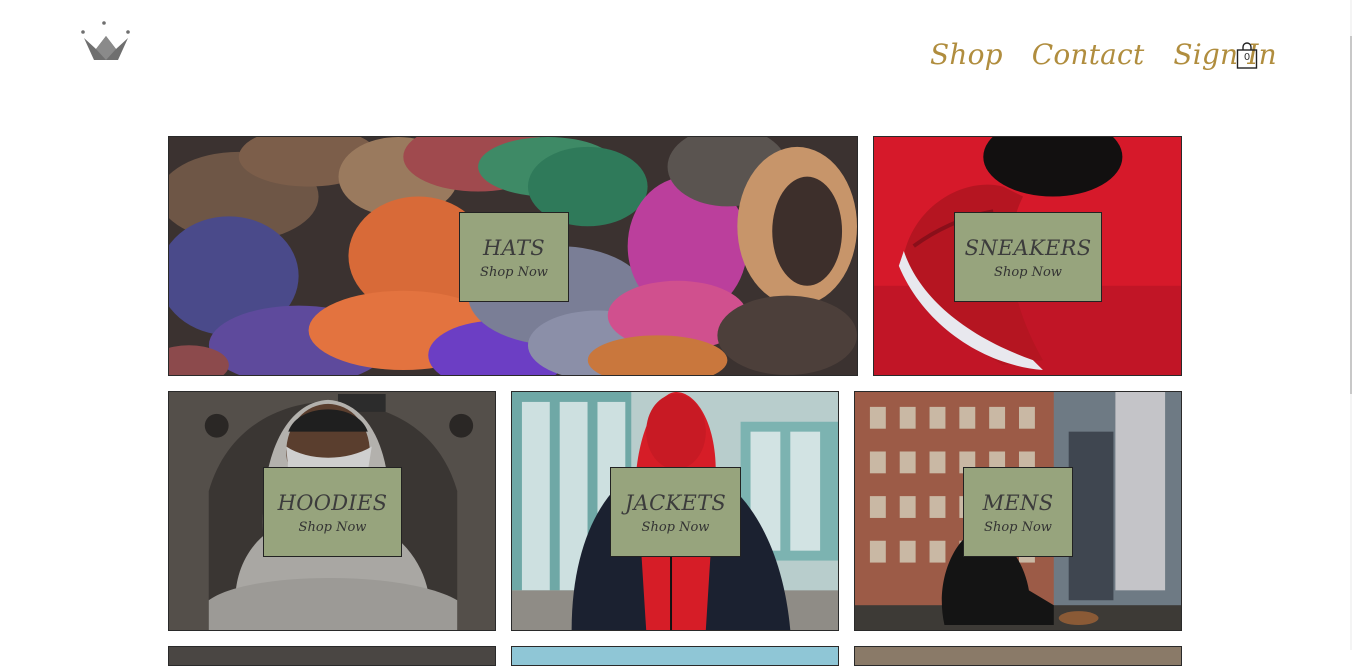 The image size is (1352, 666). I want to click on cart-count: 0, so click(1247, 57).